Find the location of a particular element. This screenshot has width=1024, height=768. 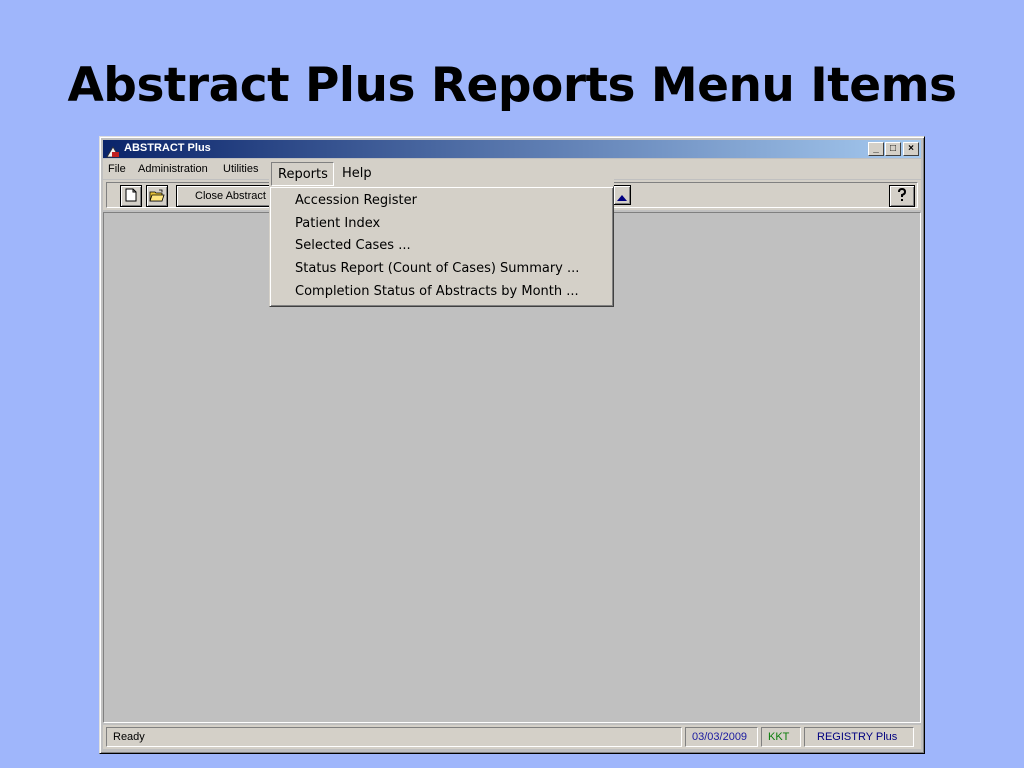

status-user: KKT is located at coordinates (781, 737).